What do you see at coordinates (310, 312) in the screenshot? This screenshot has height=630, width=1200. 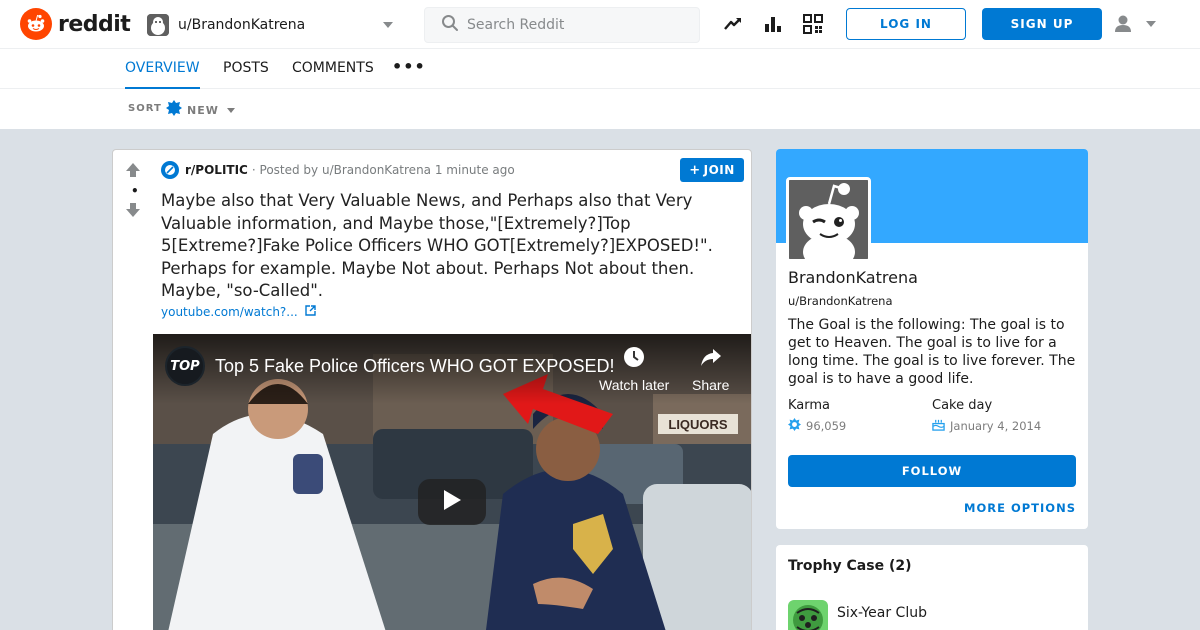 I see `external-link-icon` at bounding box center [310, 312].